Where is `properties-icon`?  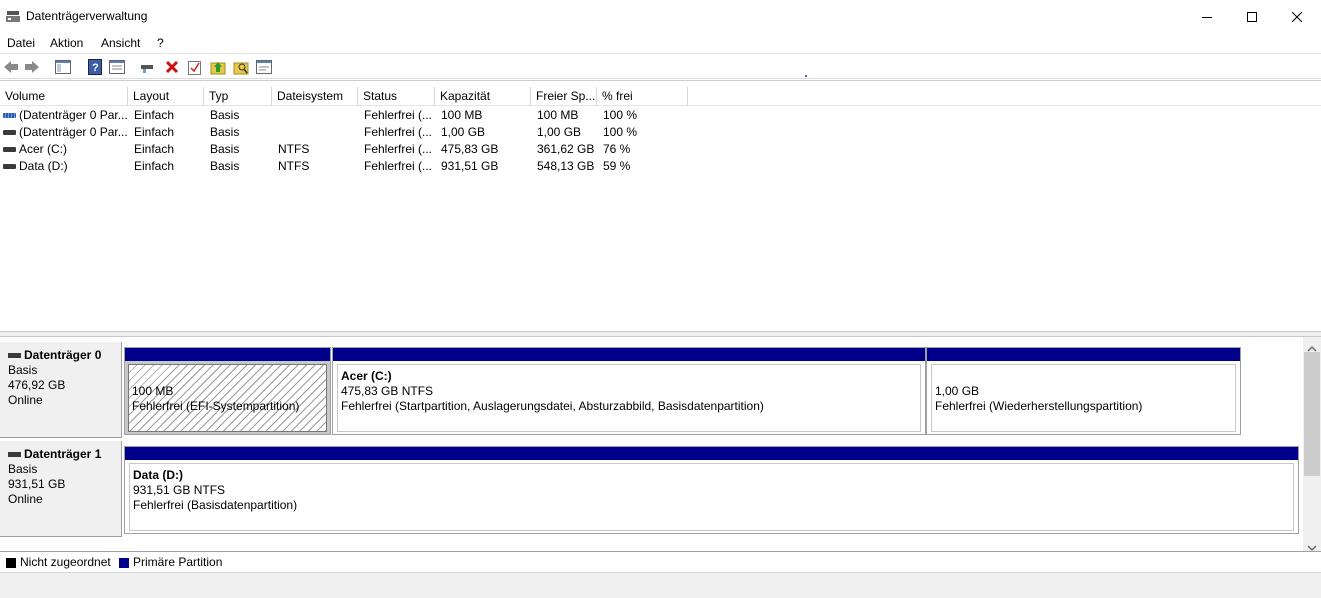
properties-icon is located at coordinates (117, 67).